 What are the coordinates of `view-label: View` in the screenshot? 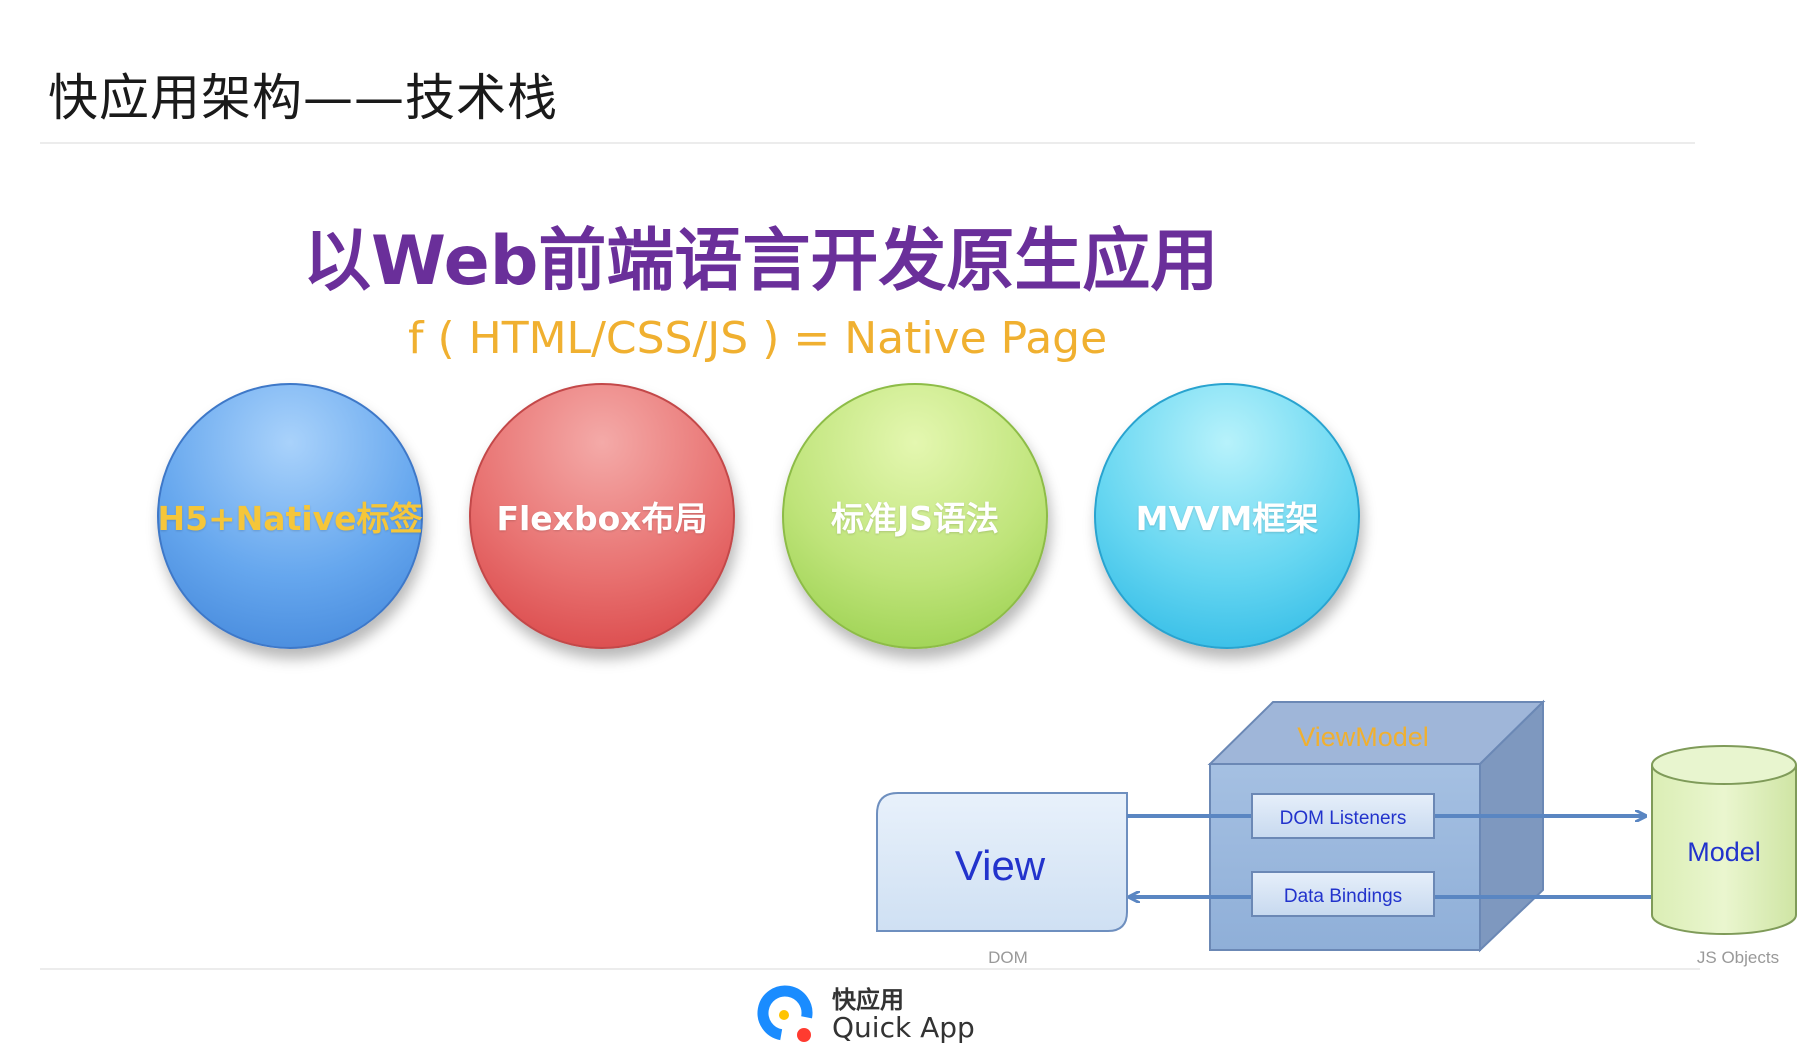 It's located at (1000, 865).